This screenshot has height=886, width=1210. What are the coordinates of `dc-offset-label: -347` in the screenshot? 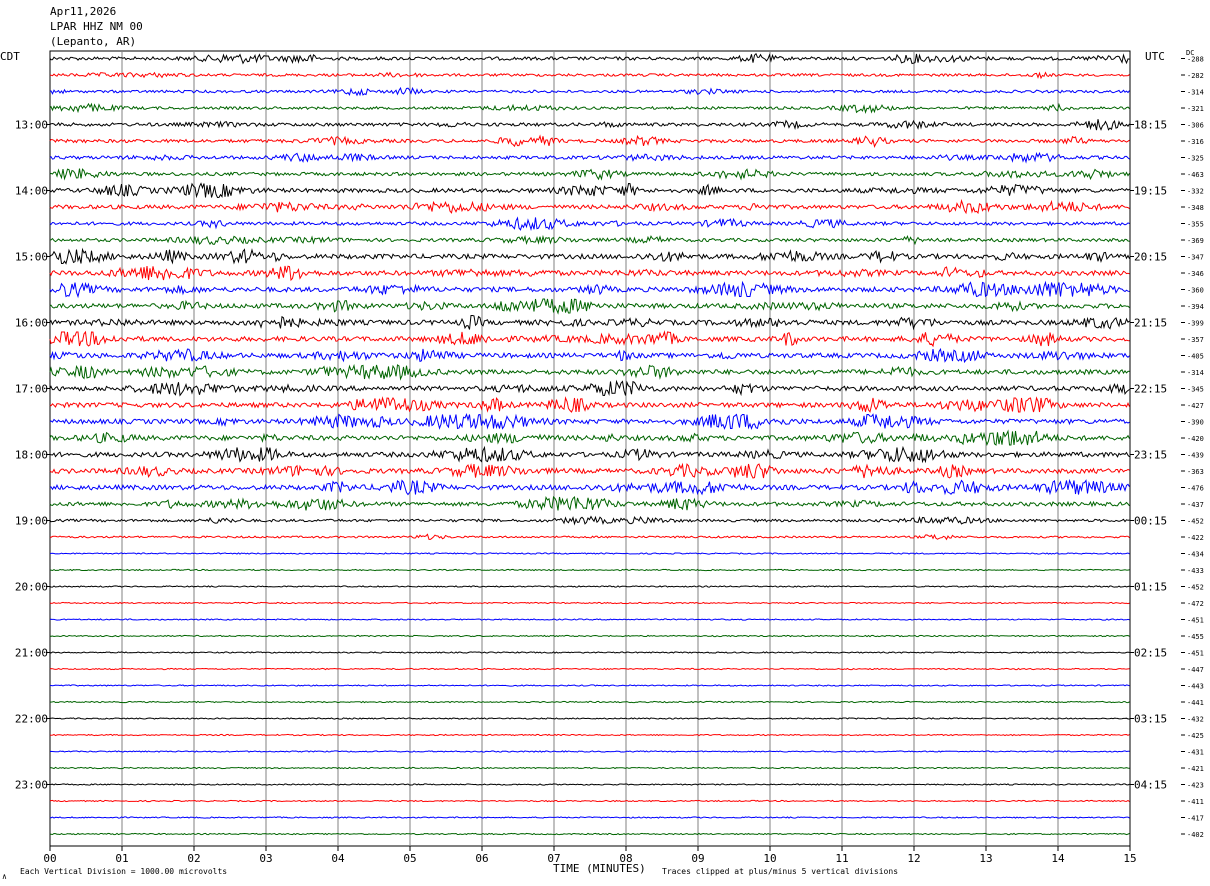 It's located at (1195, 258).